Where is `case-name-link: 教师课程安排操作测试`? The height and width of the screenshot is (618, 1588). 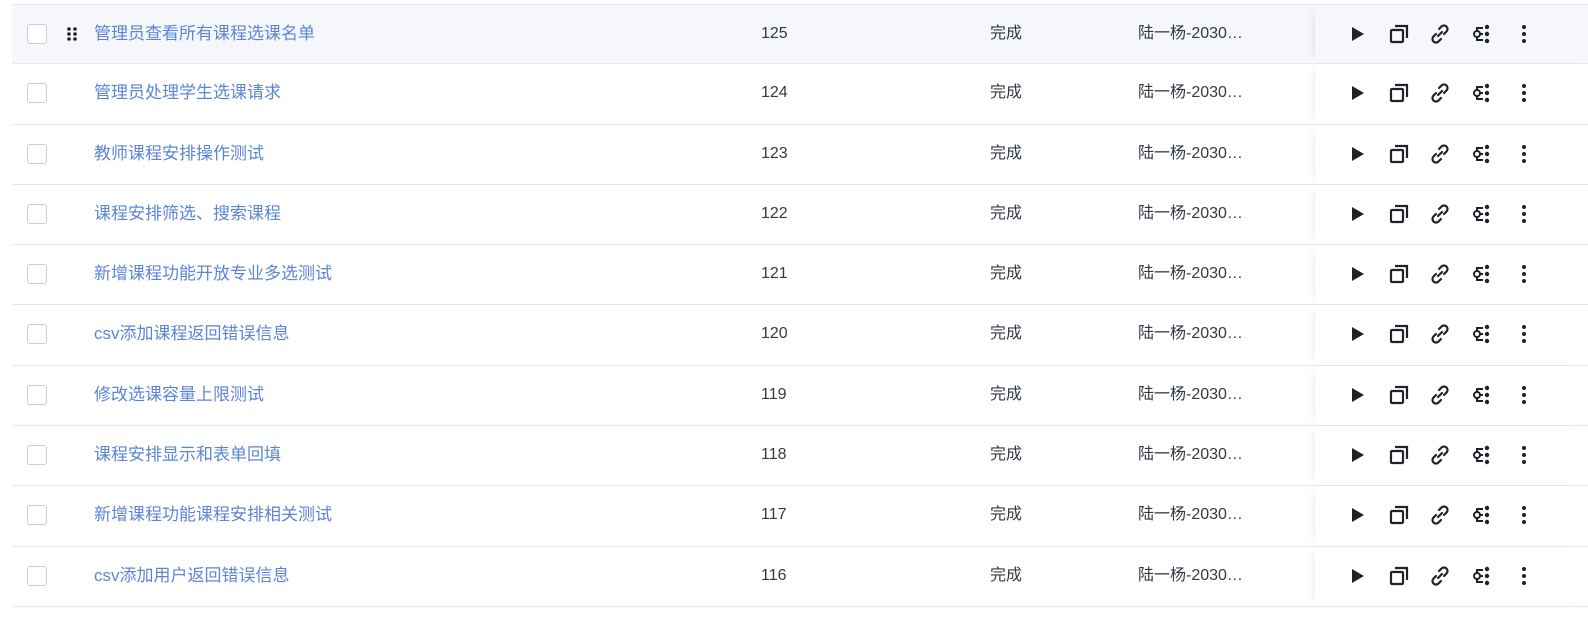
case-name-link: 教师课程安排操作测试 is located at coordinates (179, 154).